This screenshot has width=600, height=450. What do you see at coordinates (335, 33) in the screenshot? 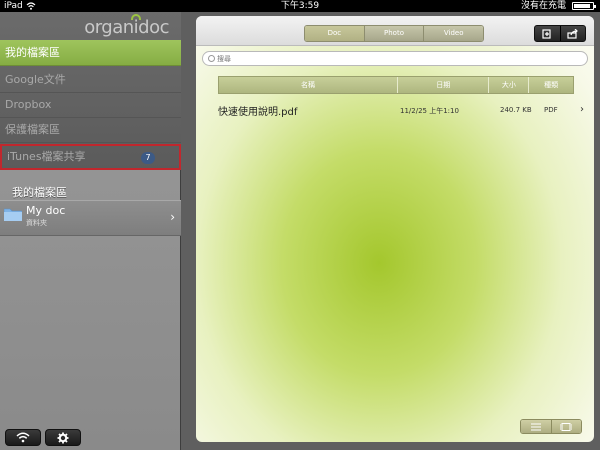
I see `segment-doc: Doc` at bounding box center [335, 33].